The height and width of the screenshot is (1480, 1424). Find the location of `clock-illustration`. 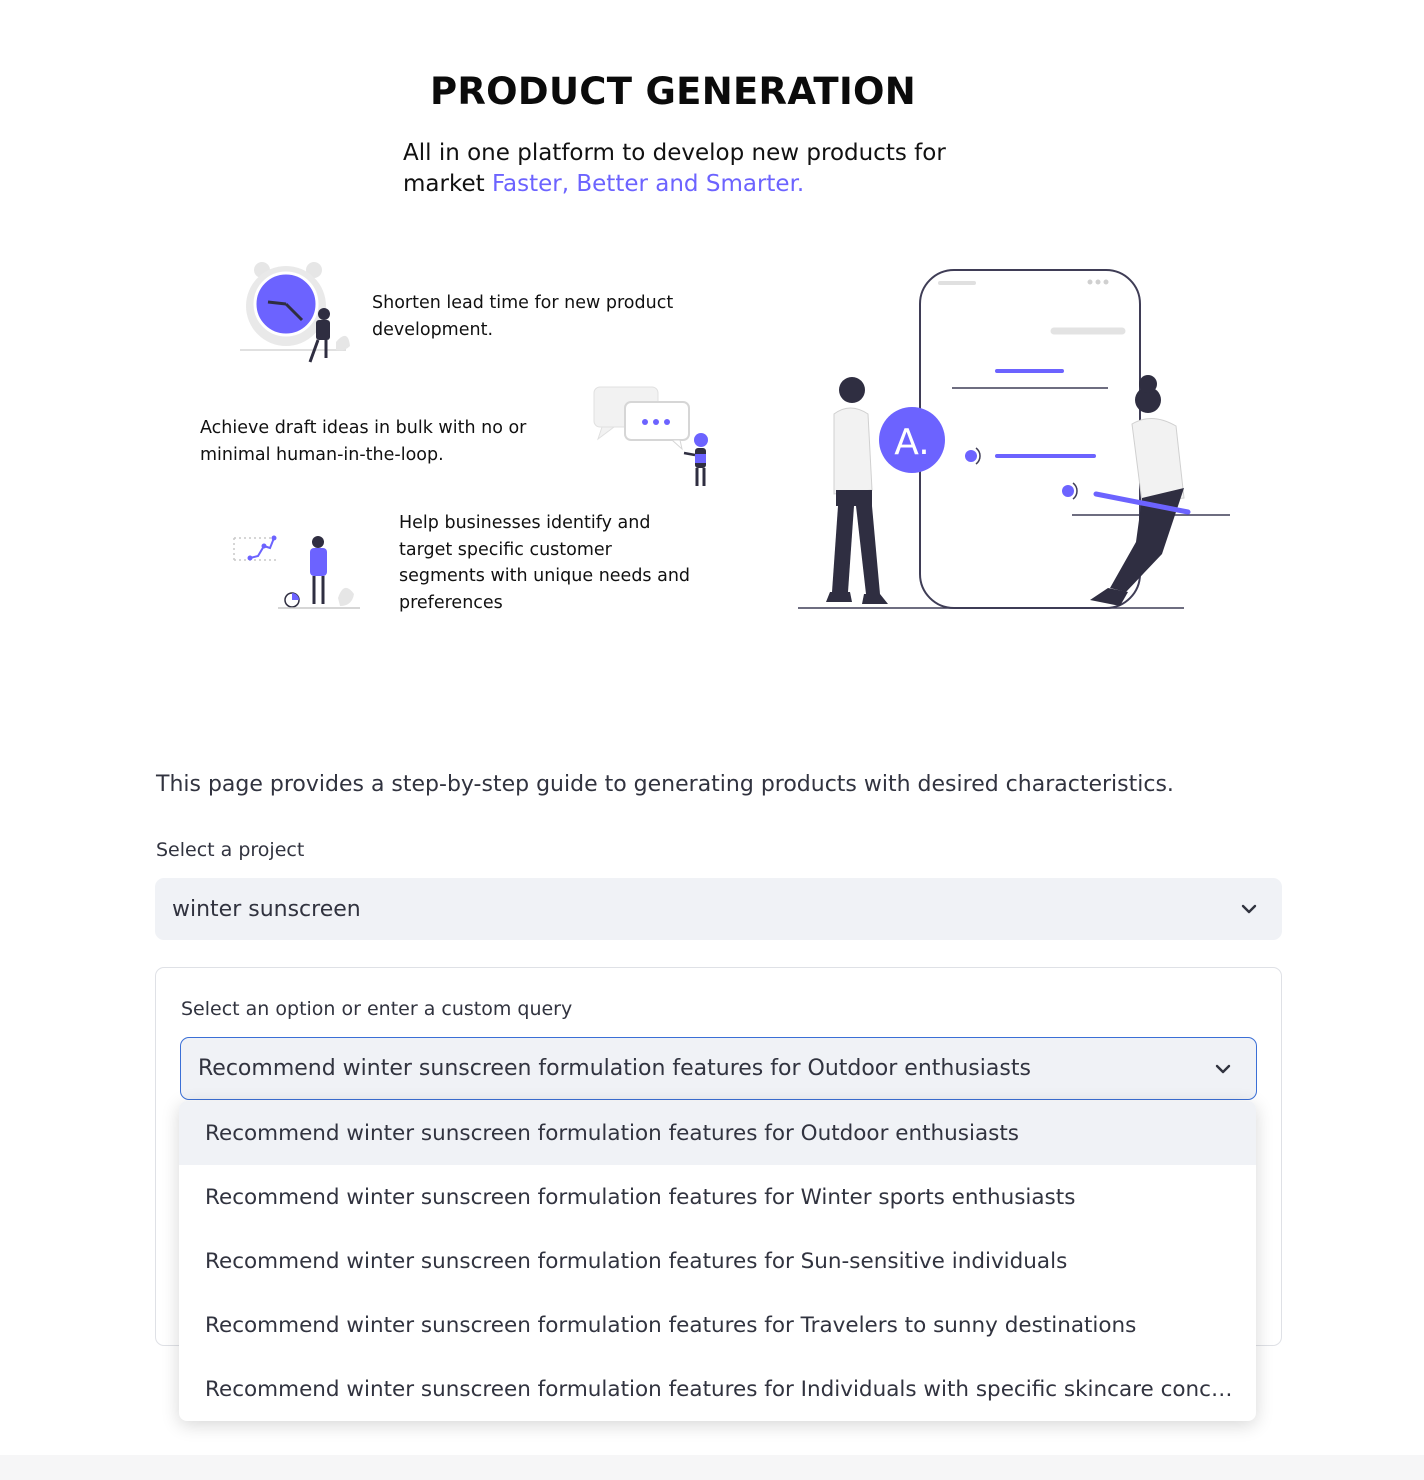

clock-illustration is located at coordinates (295, 312).